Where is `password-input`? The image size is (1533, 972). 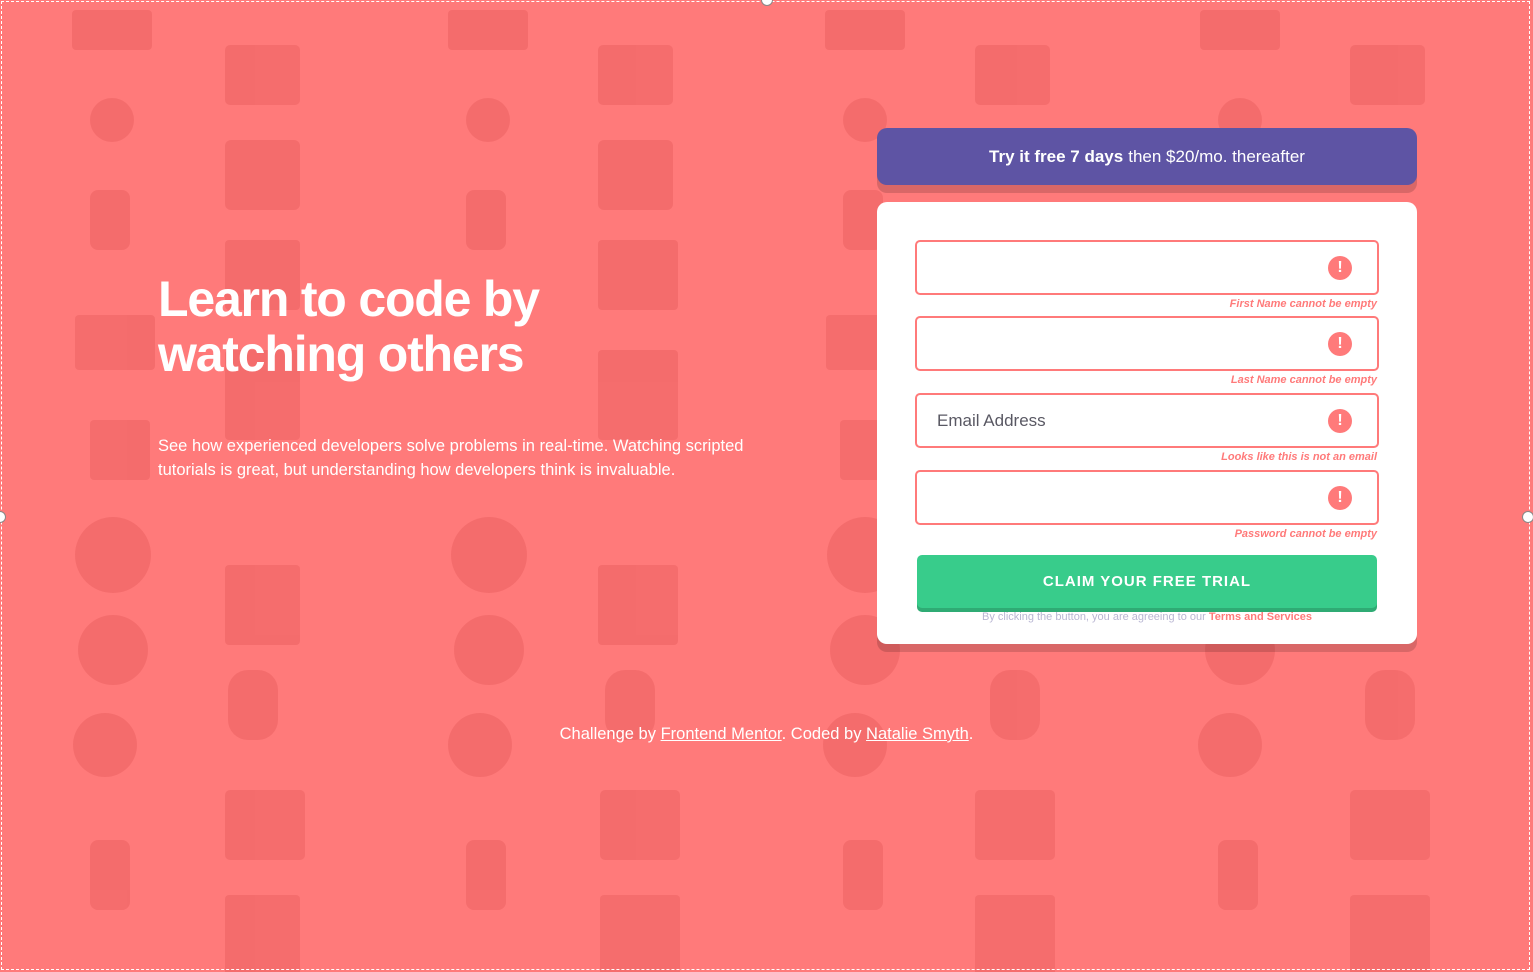 password-input is located at coordinates (1147, 497).